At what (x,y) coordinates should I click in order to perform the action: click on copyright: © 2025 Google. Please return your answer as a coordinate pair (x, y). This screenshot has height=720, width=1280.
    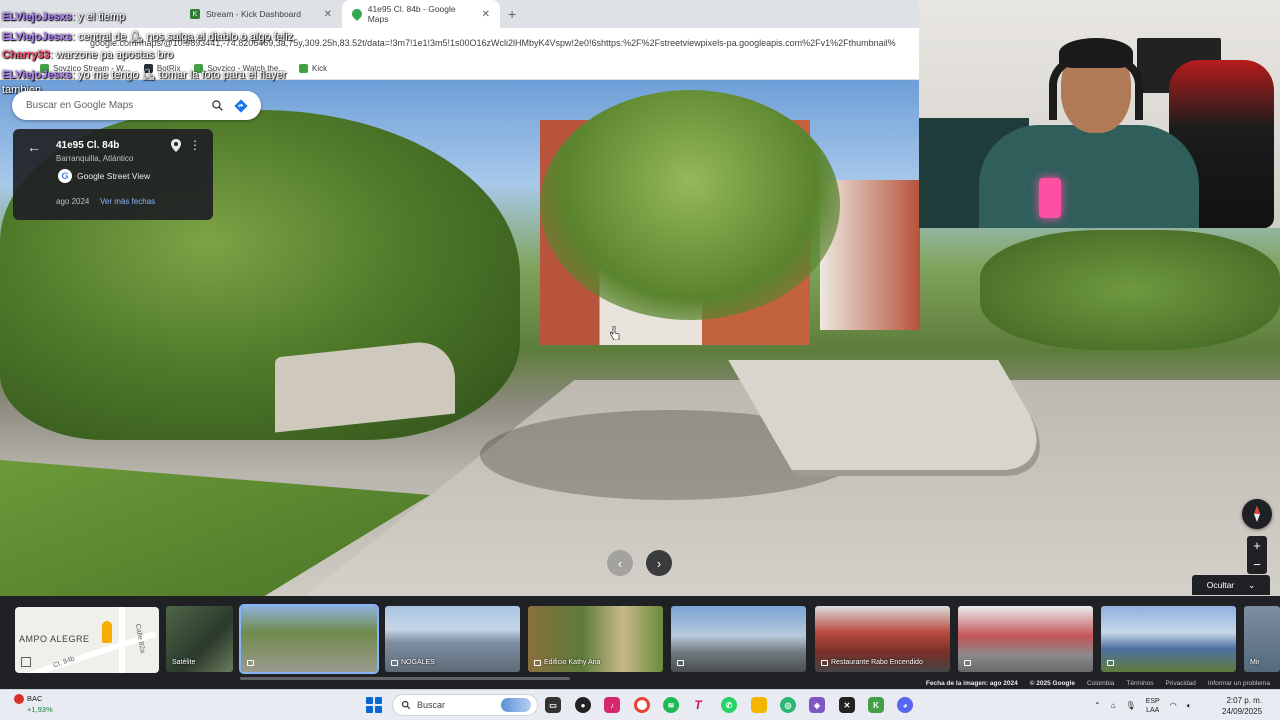
    Looking at the image, I should click on (1052, 683).